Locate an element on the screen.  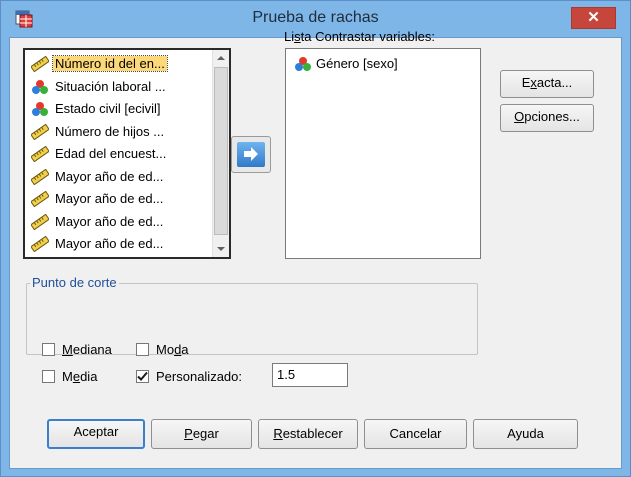
chevron-up-icon is located at coordinates (221, 58).